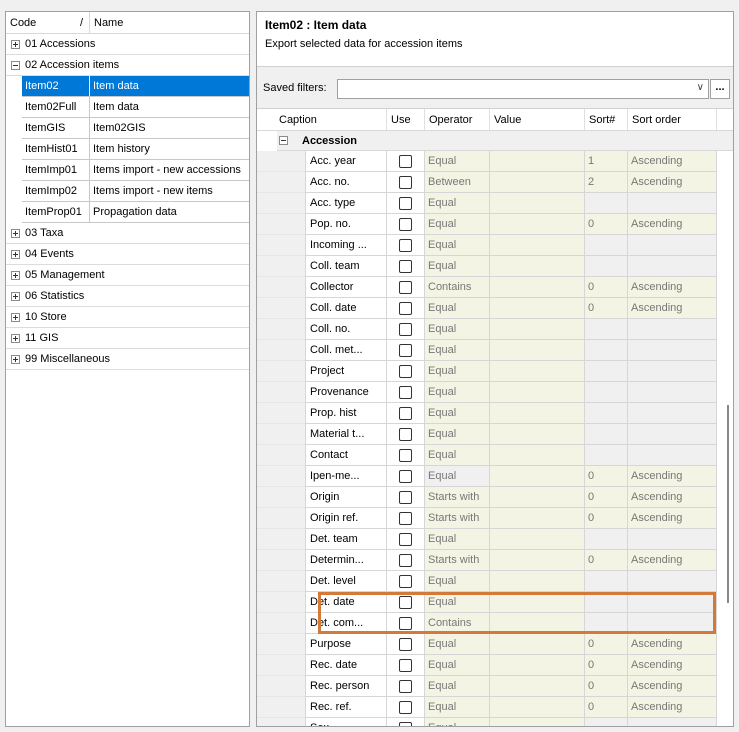  What do you see at coordinates (135, 107) in the screenshot?
I see `tree-item-row: Item02Full Item data` at bounding box center [135, 107].